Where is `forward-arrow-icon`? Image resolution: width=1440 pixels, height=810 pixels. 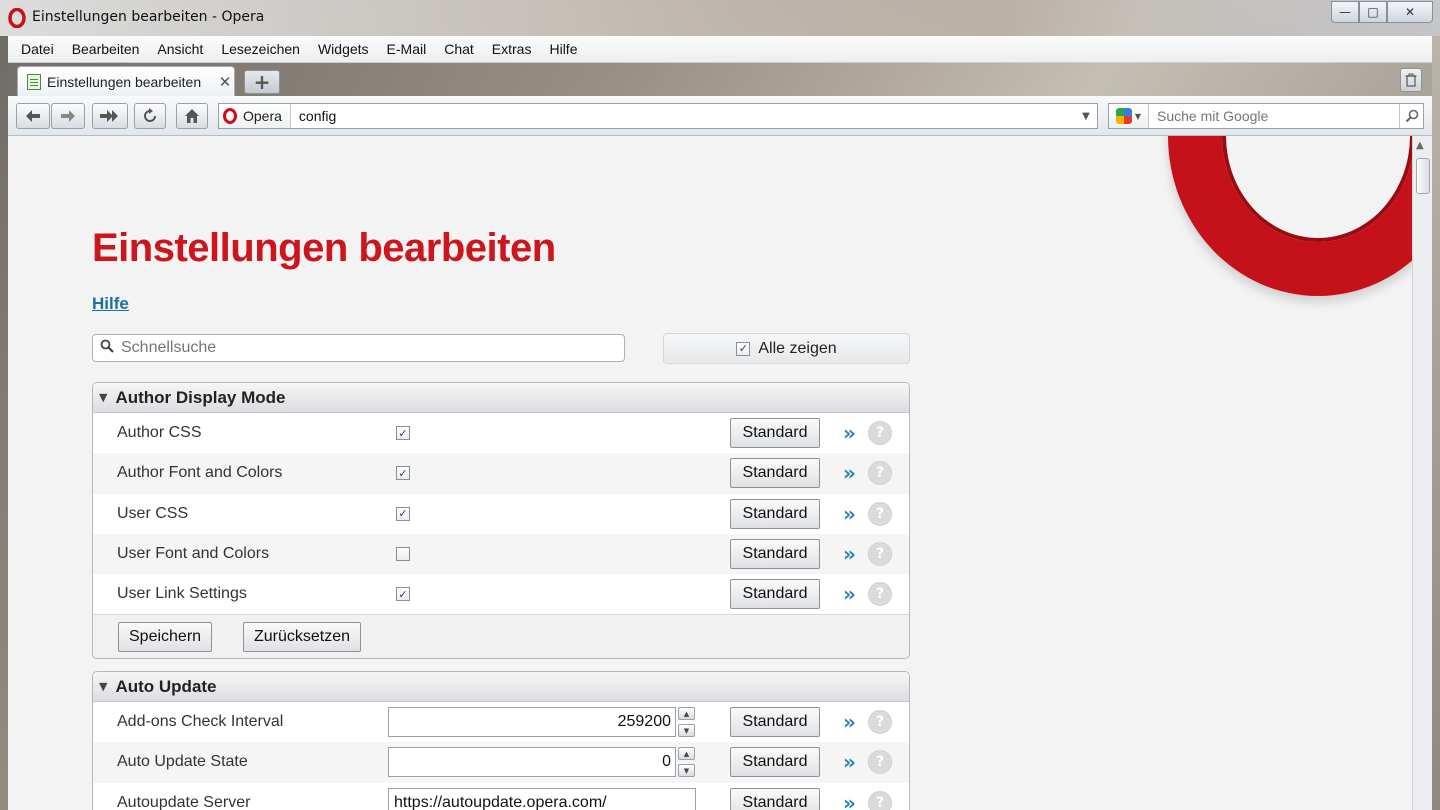
forward-arrow-icon is located at coordinates (68, 116).